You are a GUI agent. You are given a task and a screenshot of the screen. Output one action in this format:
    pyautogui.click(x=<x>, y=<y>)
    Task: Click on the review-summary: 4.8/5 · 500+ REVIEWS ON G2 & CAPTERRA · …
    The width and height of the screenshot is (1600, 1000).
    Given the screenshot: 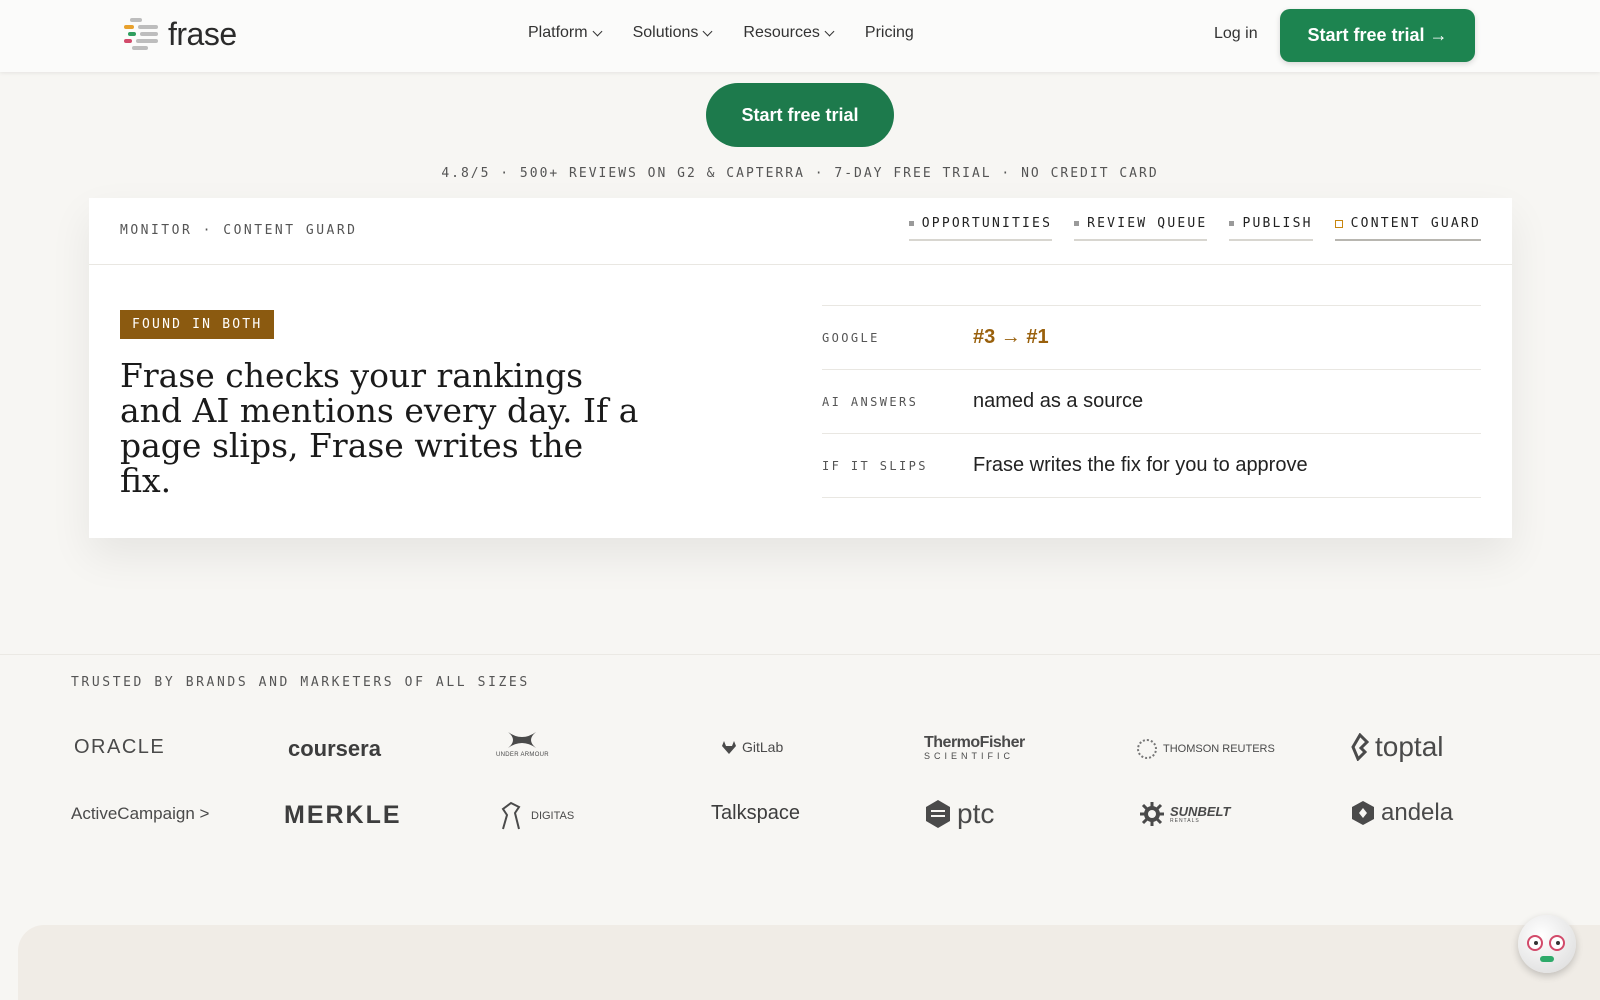 What is the action you would take?
    pyautogui.click(x=800, y=173)
    